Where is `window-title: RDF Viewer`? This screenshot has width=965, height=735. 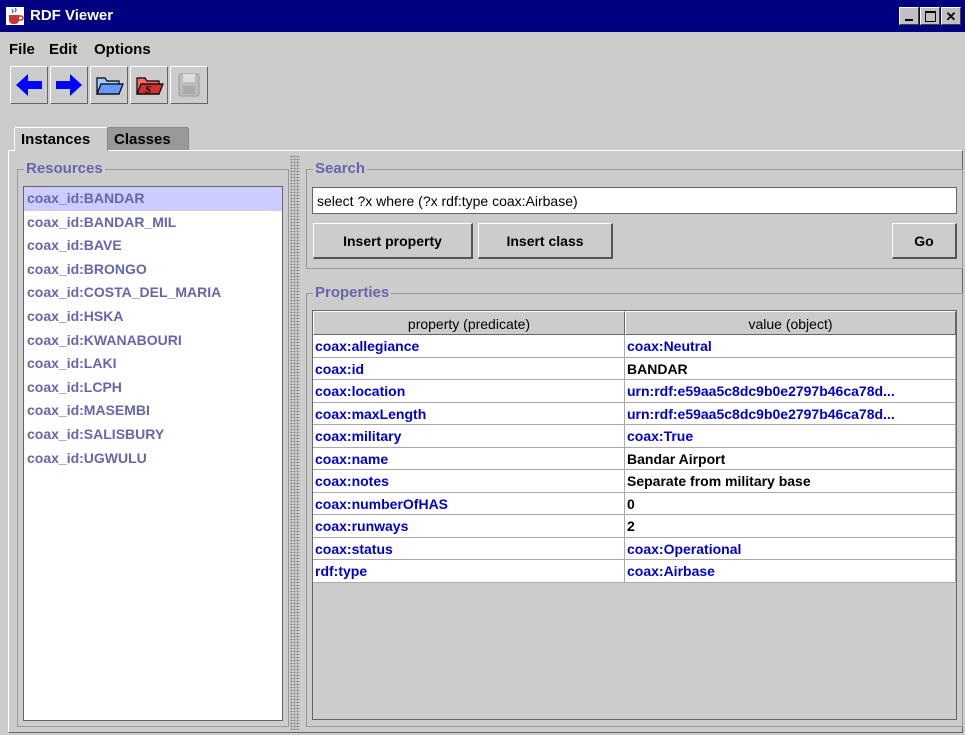 window-title: RDF Viewer is located at coordinates (72, 15).